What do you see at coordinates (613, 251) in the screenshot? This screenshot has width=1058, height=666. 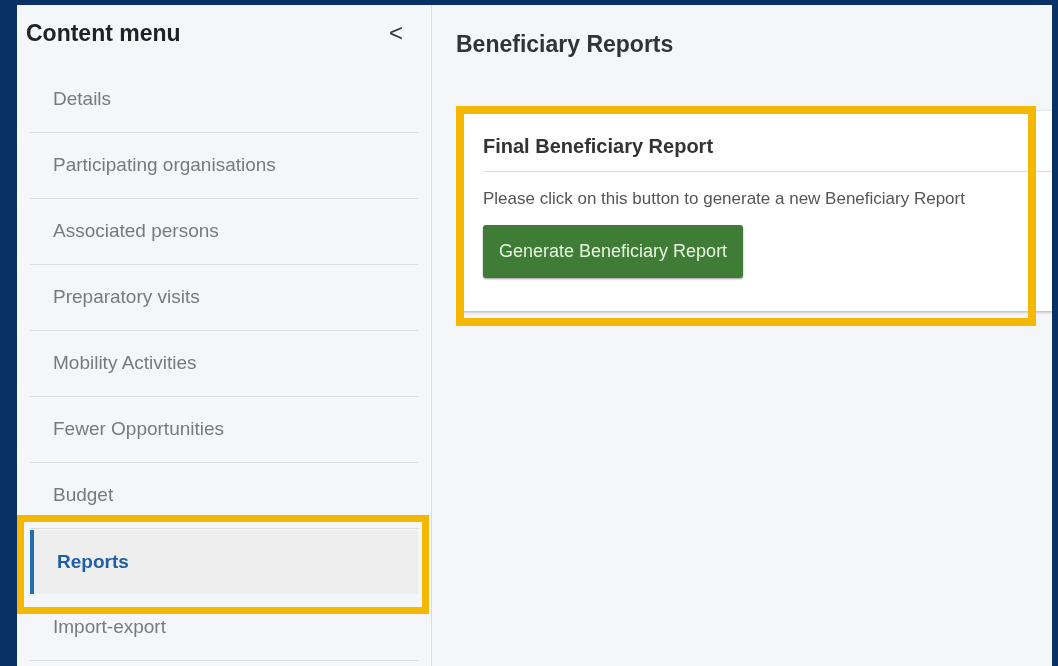 I see `generate-report-button: Generate Beneficiary Report` at bounding box center [613, 251].